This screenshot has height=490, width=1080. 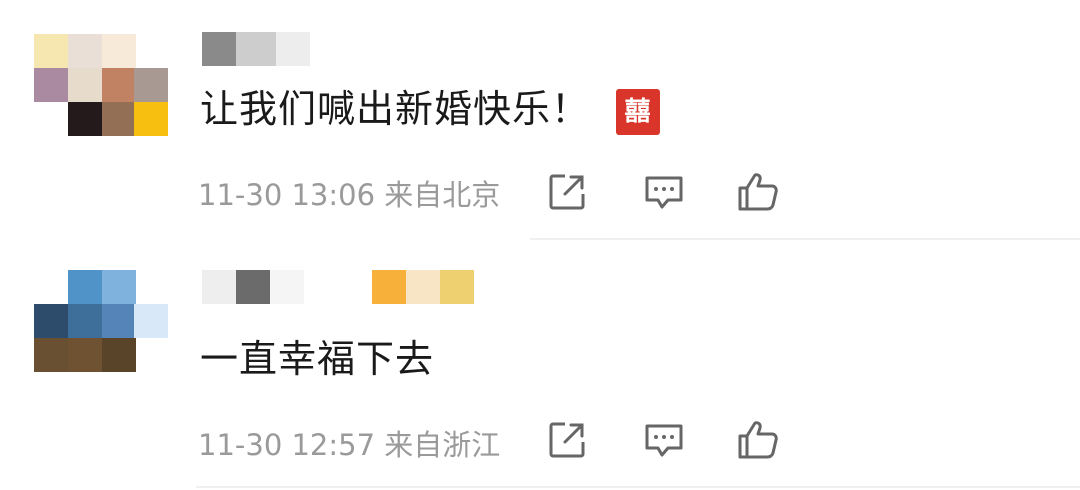 I want to click on comment-text: 一直幸福下去, so click(x=317, y=359).